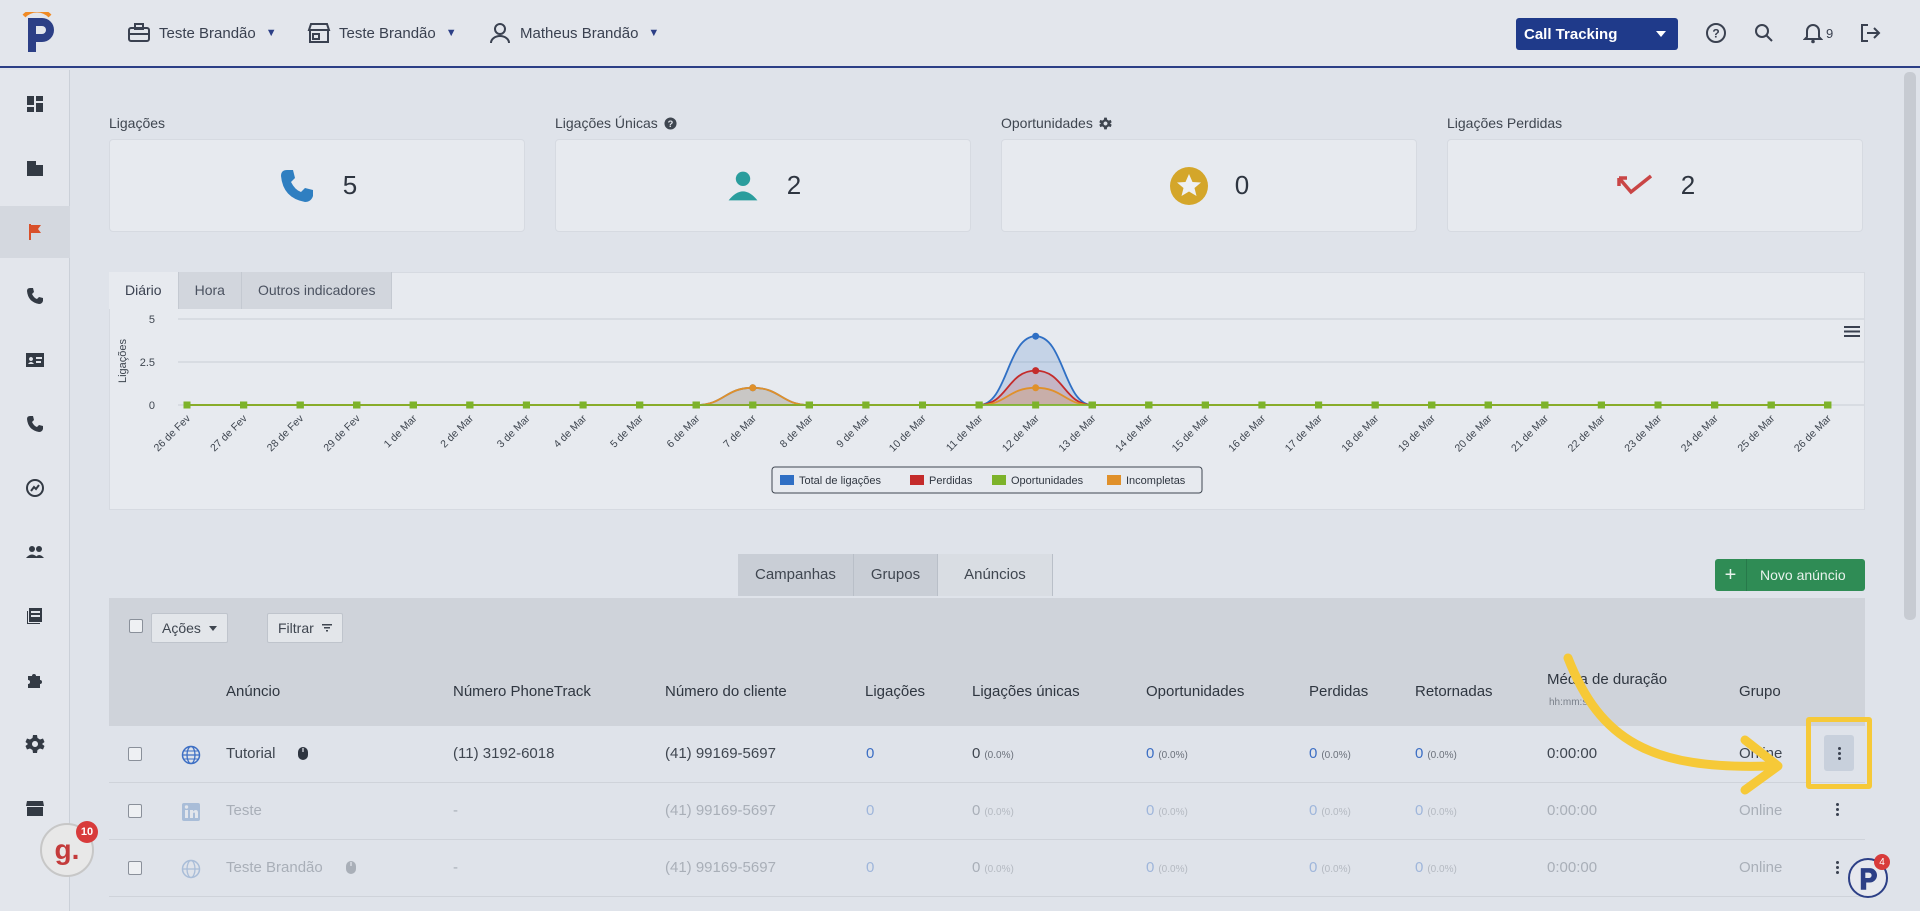 This screenshot has height=911, width=1920. Describe the element at coordinates (274, 867) in the screenshot. I see `ad-name: Teste Brandão` at that location.